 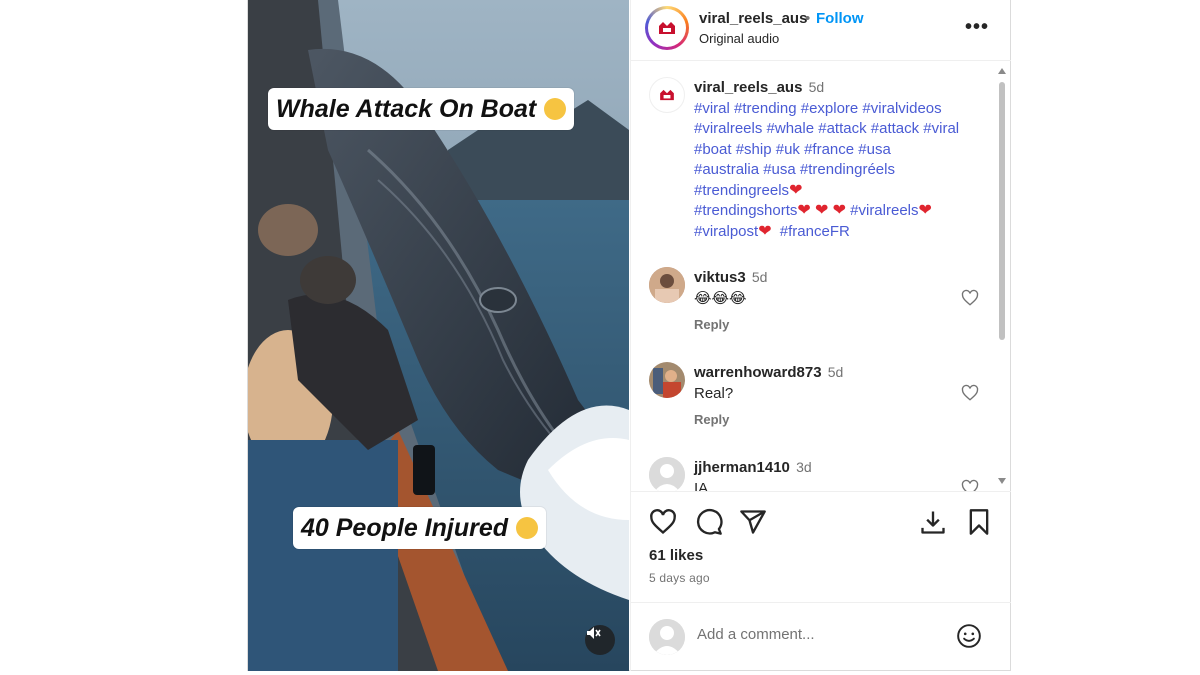 What do you see at coordinates (815, 231) in the screenshot?
I see `hashtag-line: #franceFR` at bounding box center [815, 231].